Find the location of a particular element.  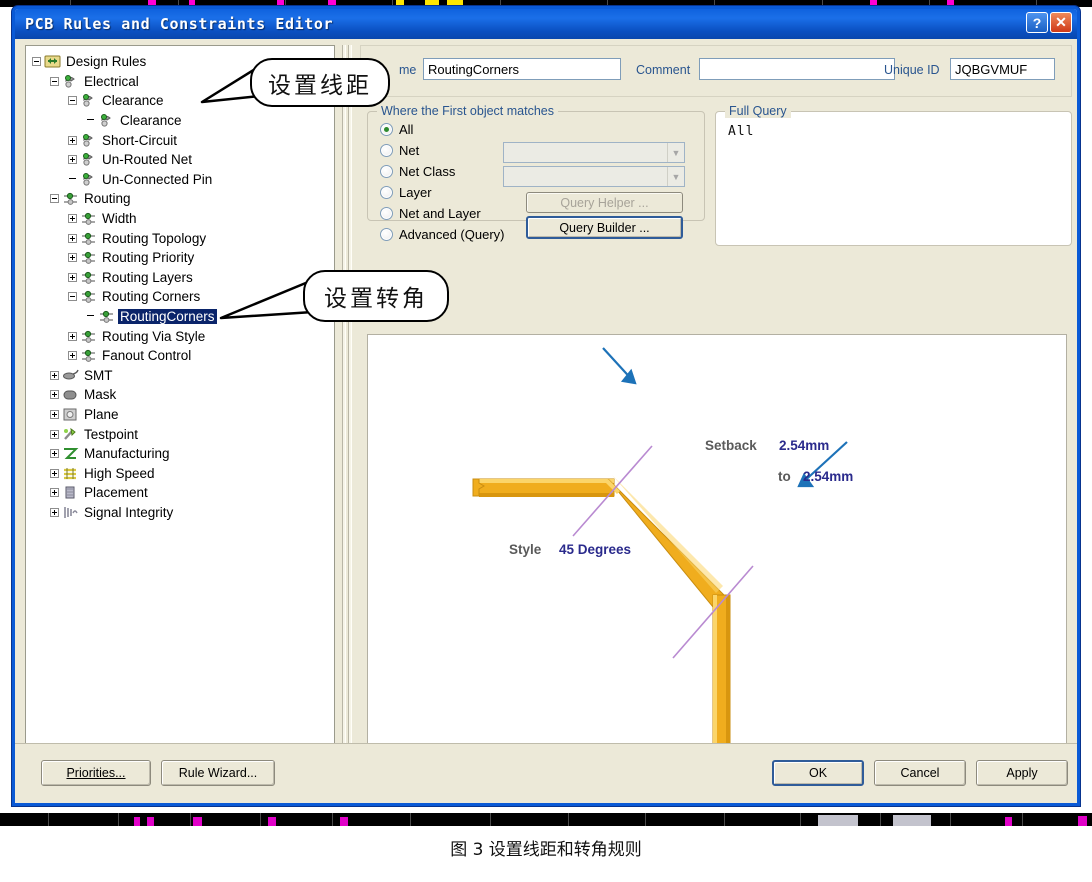

tree-item-label: Manufacturing is located at coordinates (127, 454).